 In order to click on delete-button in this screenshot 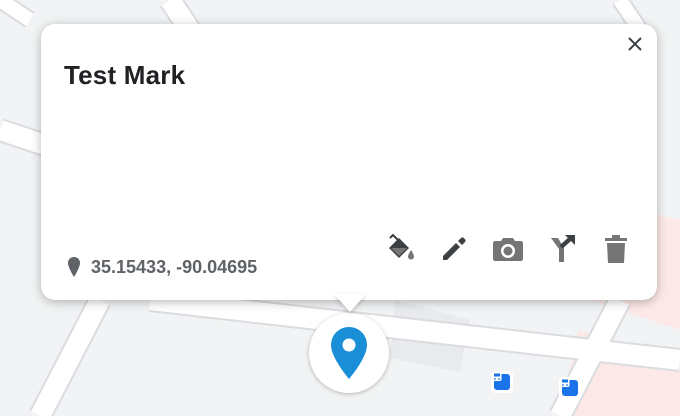, I will do `click(616, 249)`.